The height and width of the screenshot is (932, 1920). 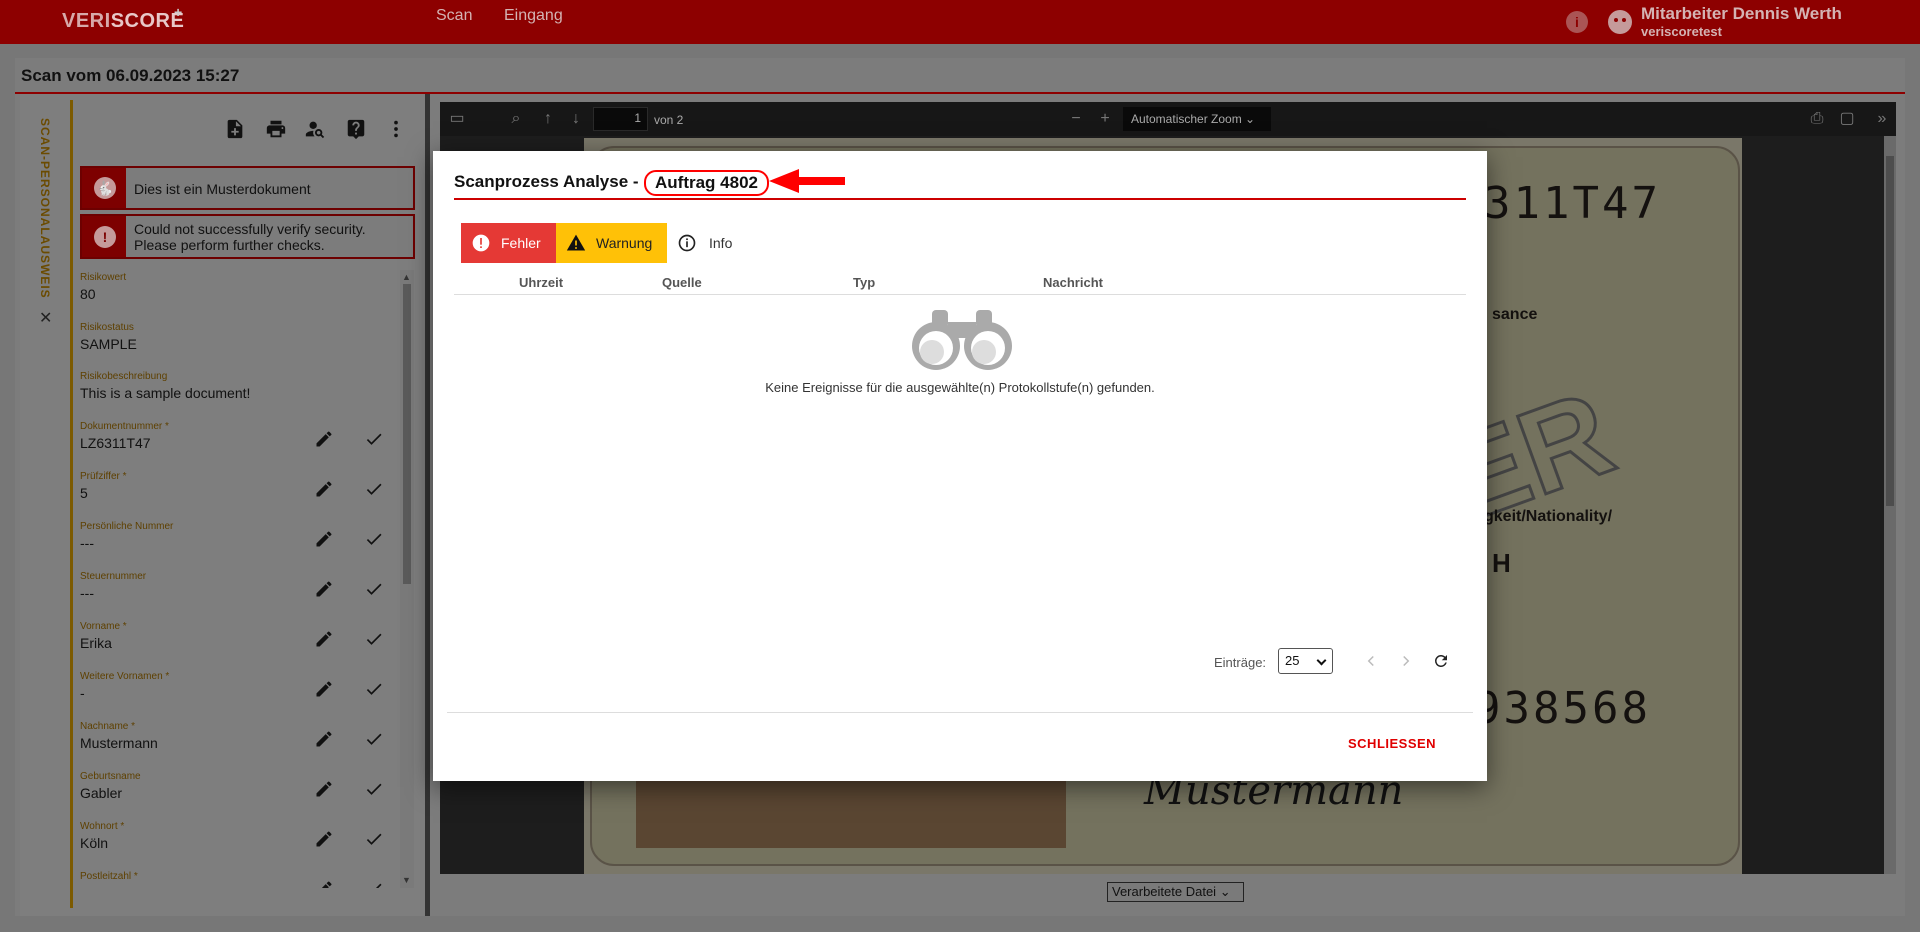 I want to click on scrollbar-thumb, so click(x=407, y=434).